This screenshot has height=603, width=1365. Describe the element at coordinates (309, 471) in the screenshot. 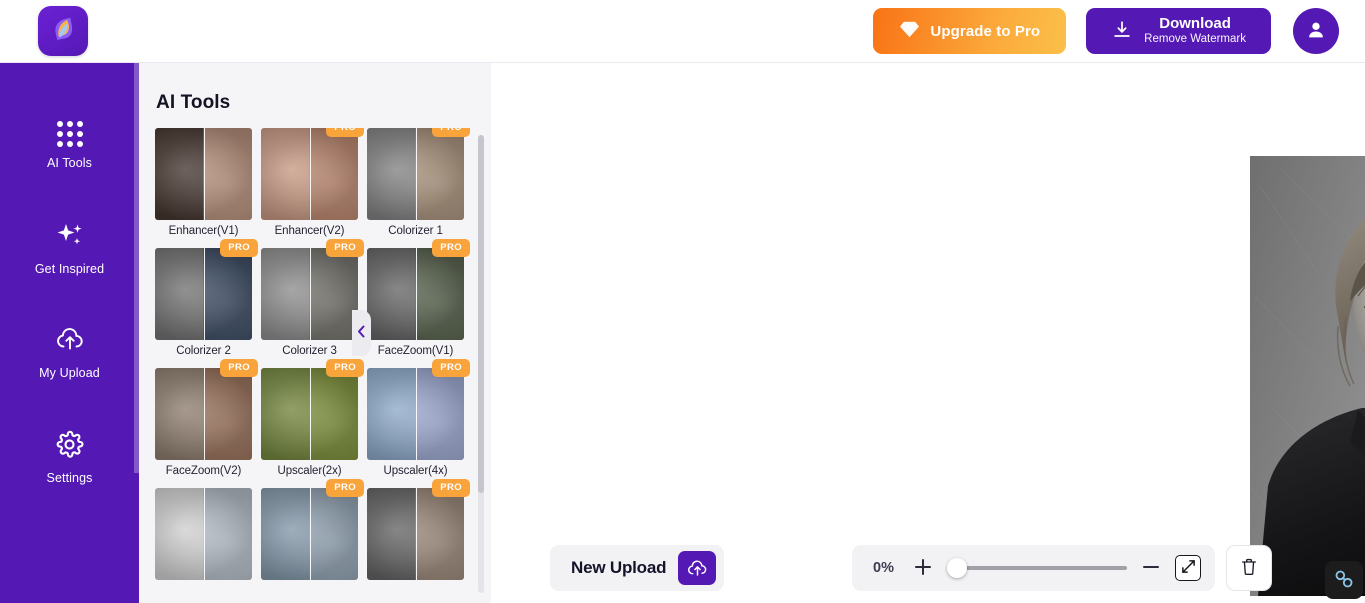

I see `tool-label: Upscaler(2x)` at that location.